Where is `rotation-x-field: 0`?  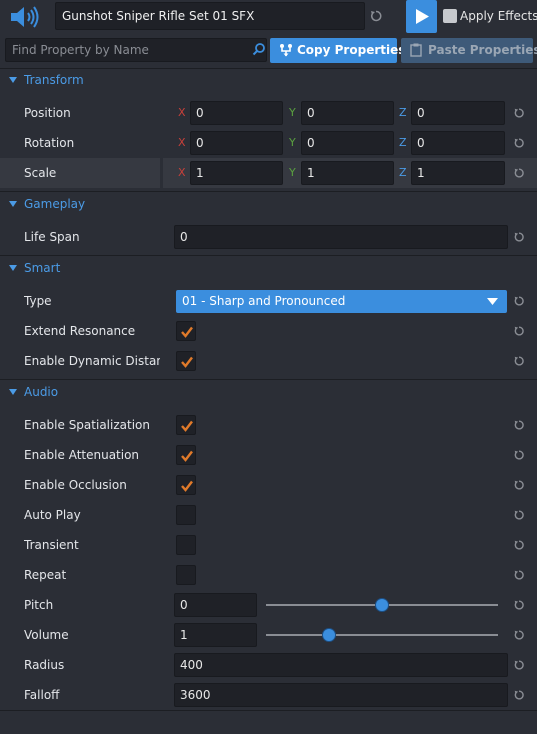
rotation-x-field: 0 is located at coordinates (236, 143).